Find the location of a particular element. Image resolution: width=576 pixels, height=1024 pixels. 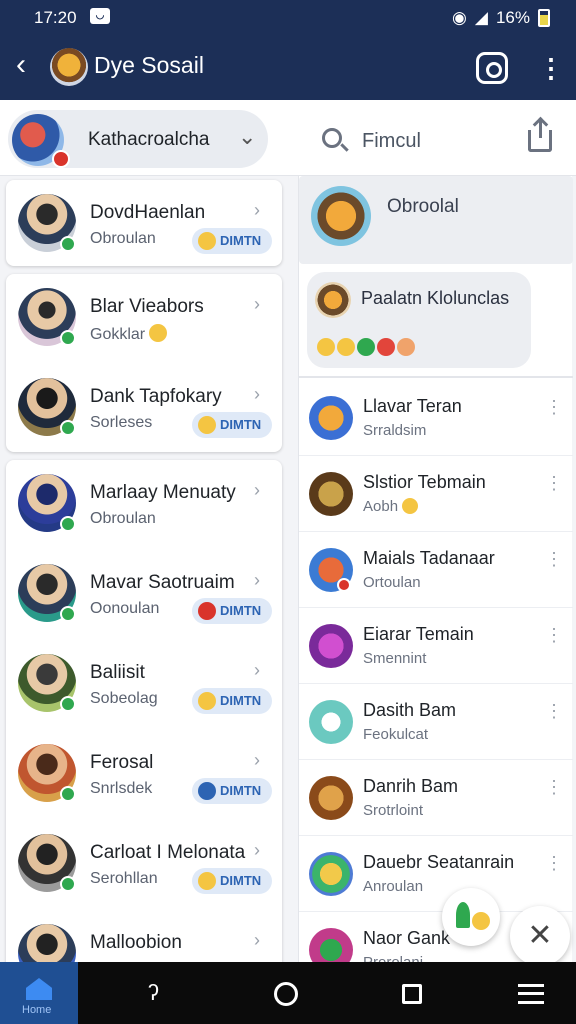

list-item: Danrih Bam Srotrloint ⋮ is located at coordinates (436, 798).